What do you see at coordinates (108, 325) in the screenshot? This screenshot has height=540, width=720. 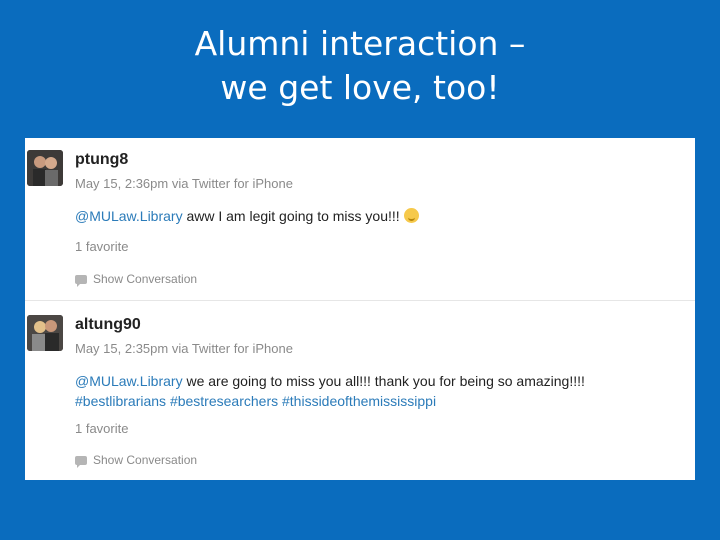 I see `username: altung90` at bounding box center [108, 325].